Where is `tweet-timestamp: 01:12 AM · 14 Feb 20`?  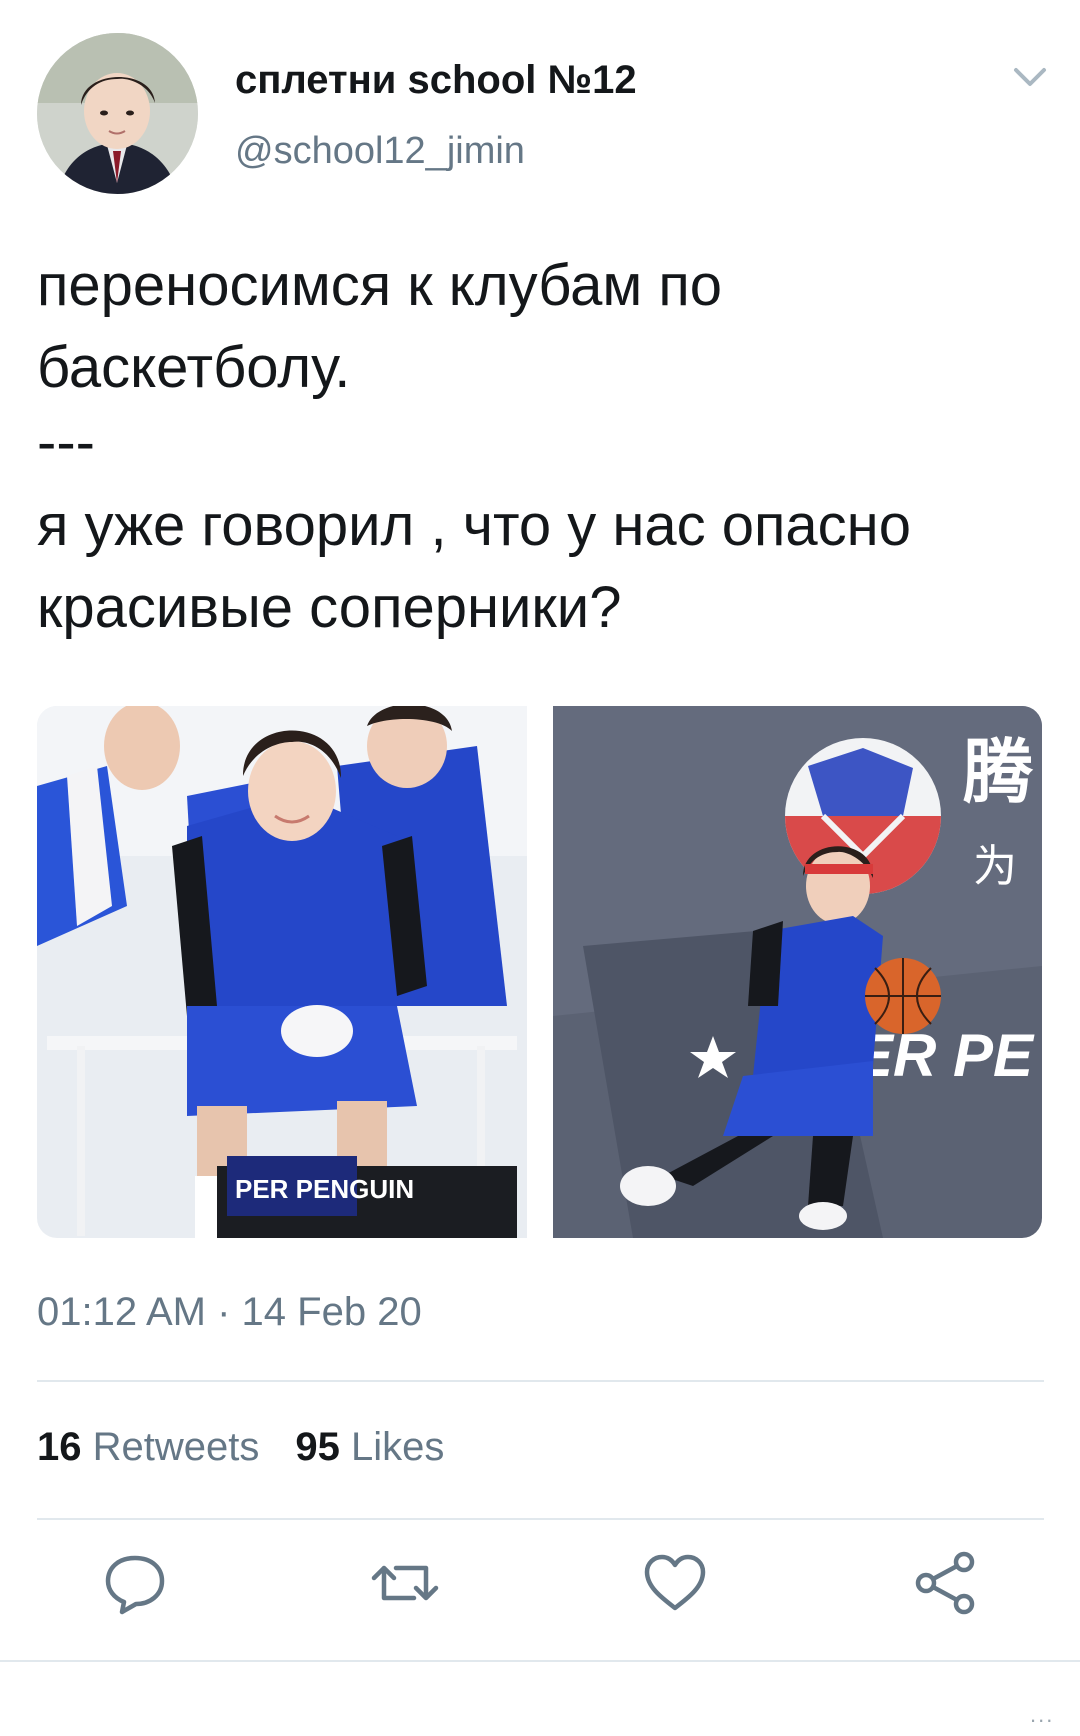 tweet-timestamp: 01:12 AM · 14 Feb 20 is located at coordinates (229, 1312).